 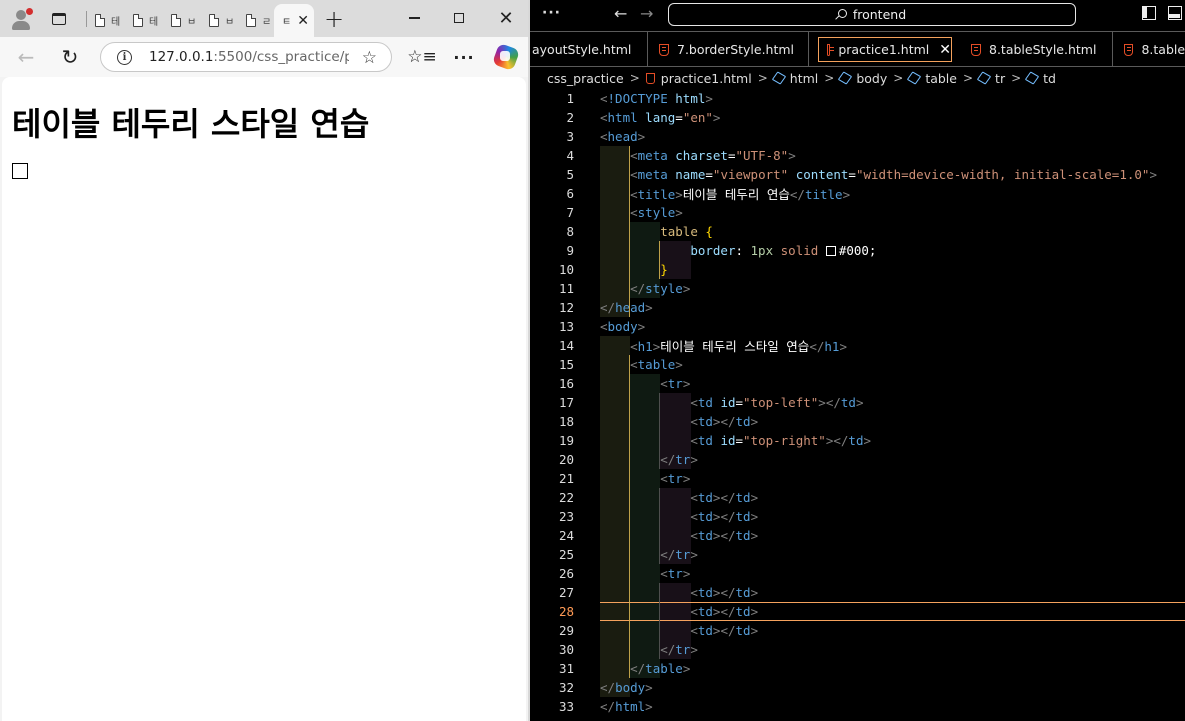 I want to click on back-button: ←, so click(x=26, y=57).